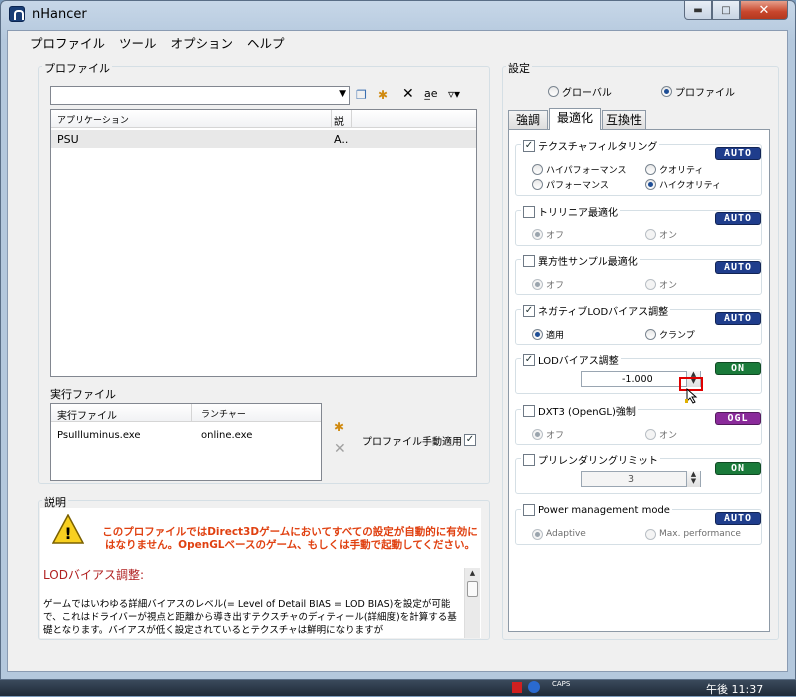 This screenshot has width=796, height=697. What do you see at coordinates (529, 145) in the screenshot?
I see `texfilter-checkbox: ✓` at bounding box center [529, 145].